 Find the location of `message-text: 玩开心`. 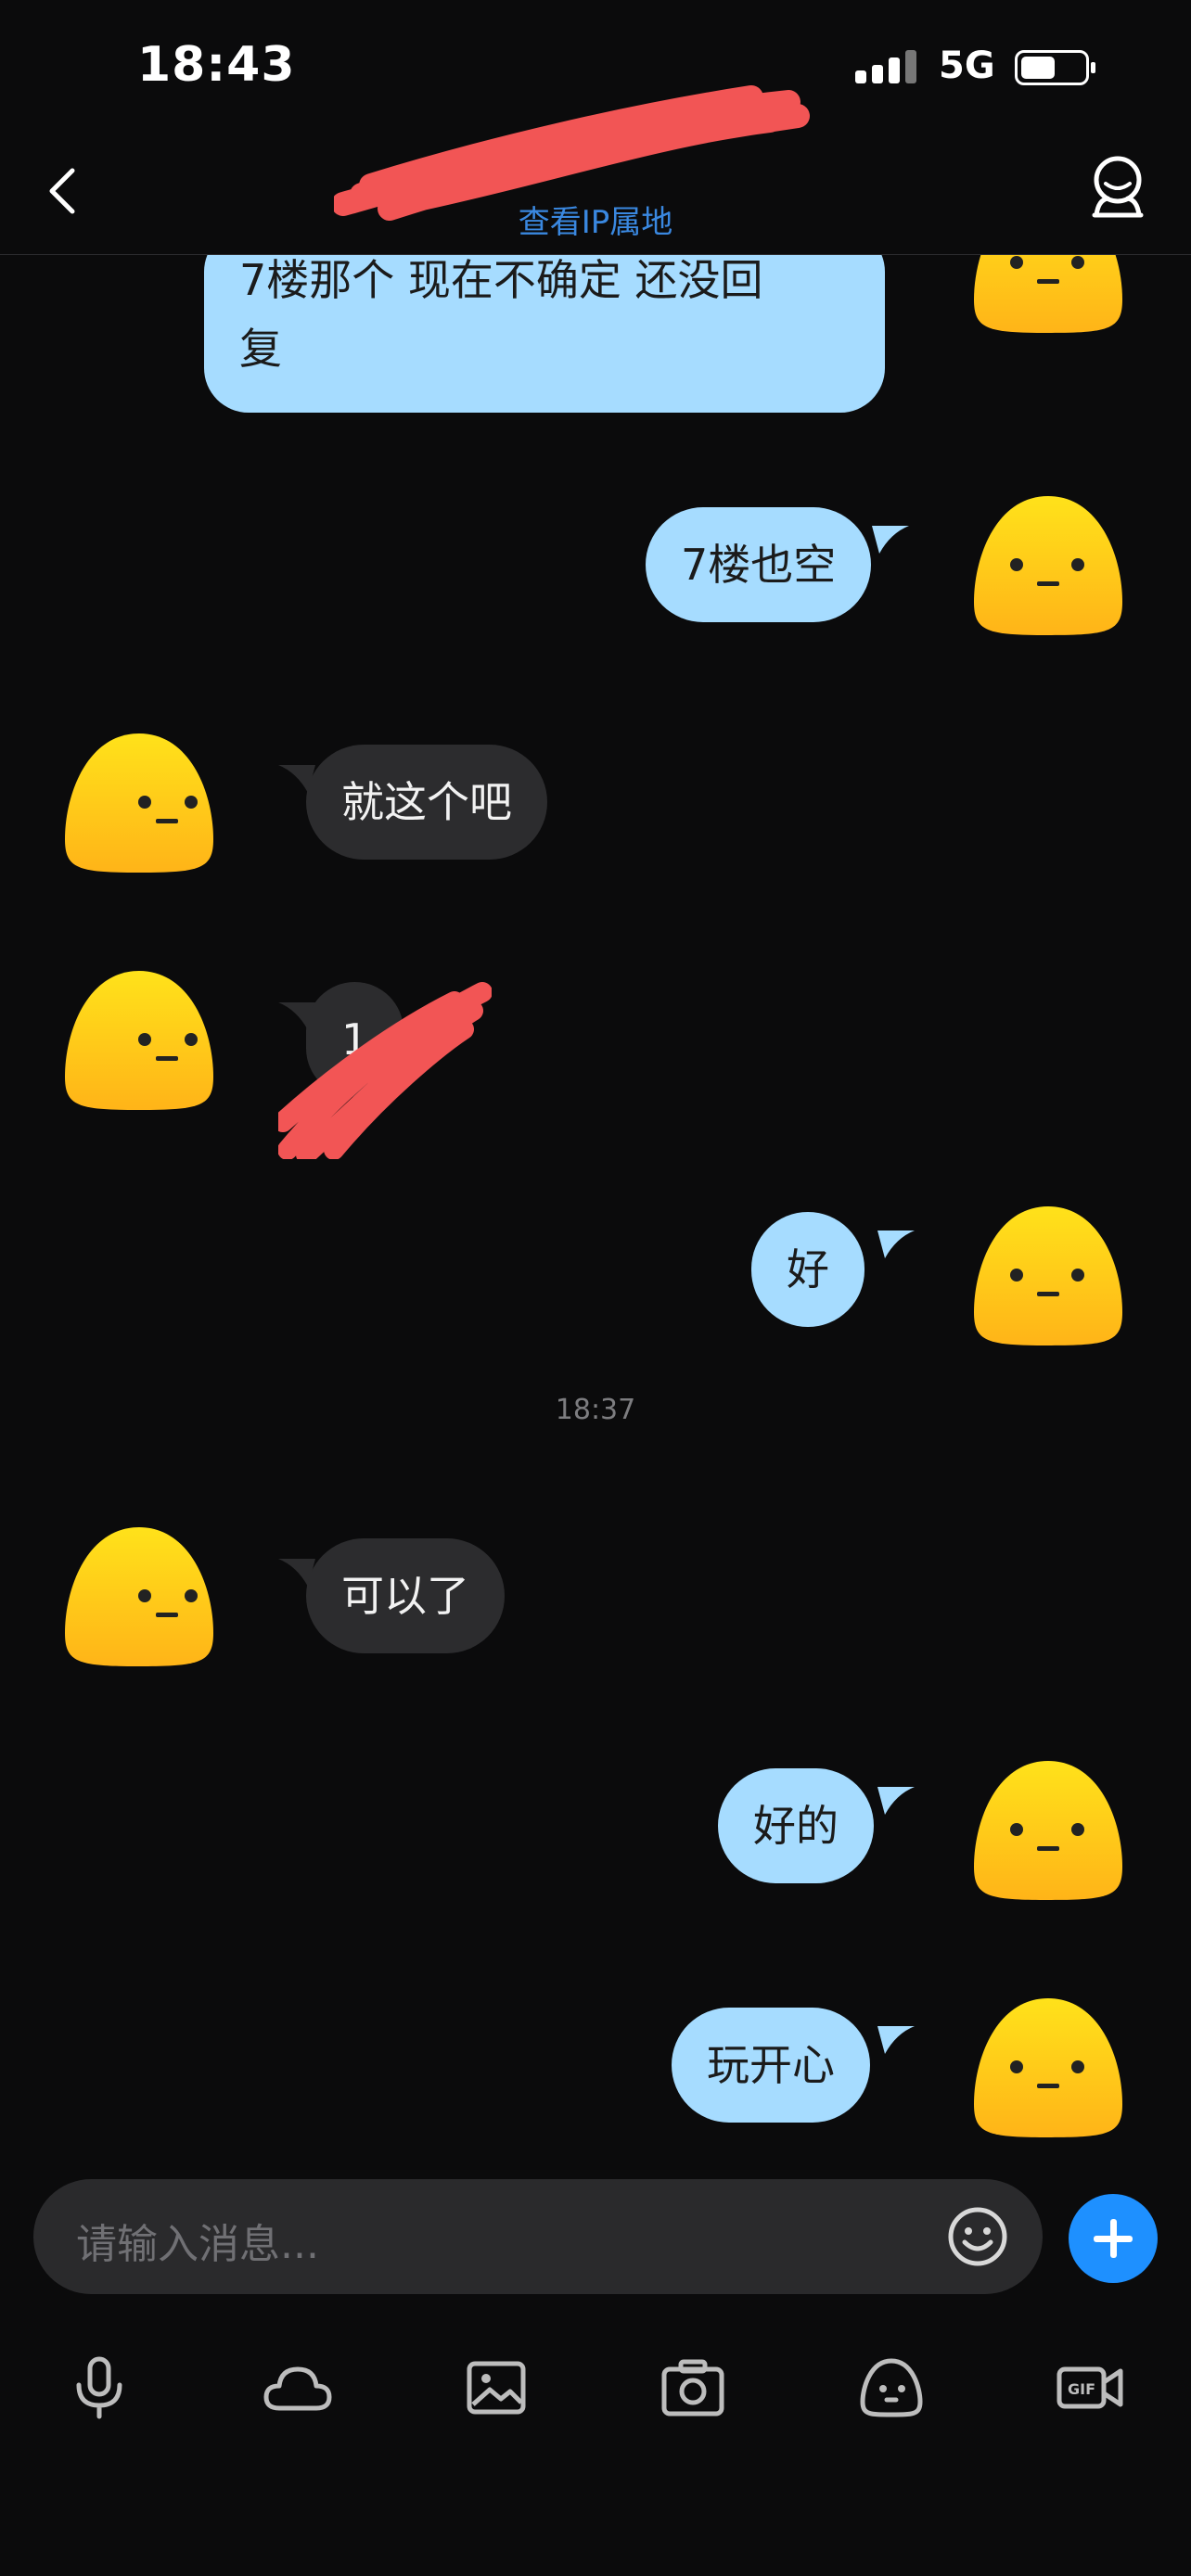

message-text: 玩开心 is located at coordinates (771, 2065).